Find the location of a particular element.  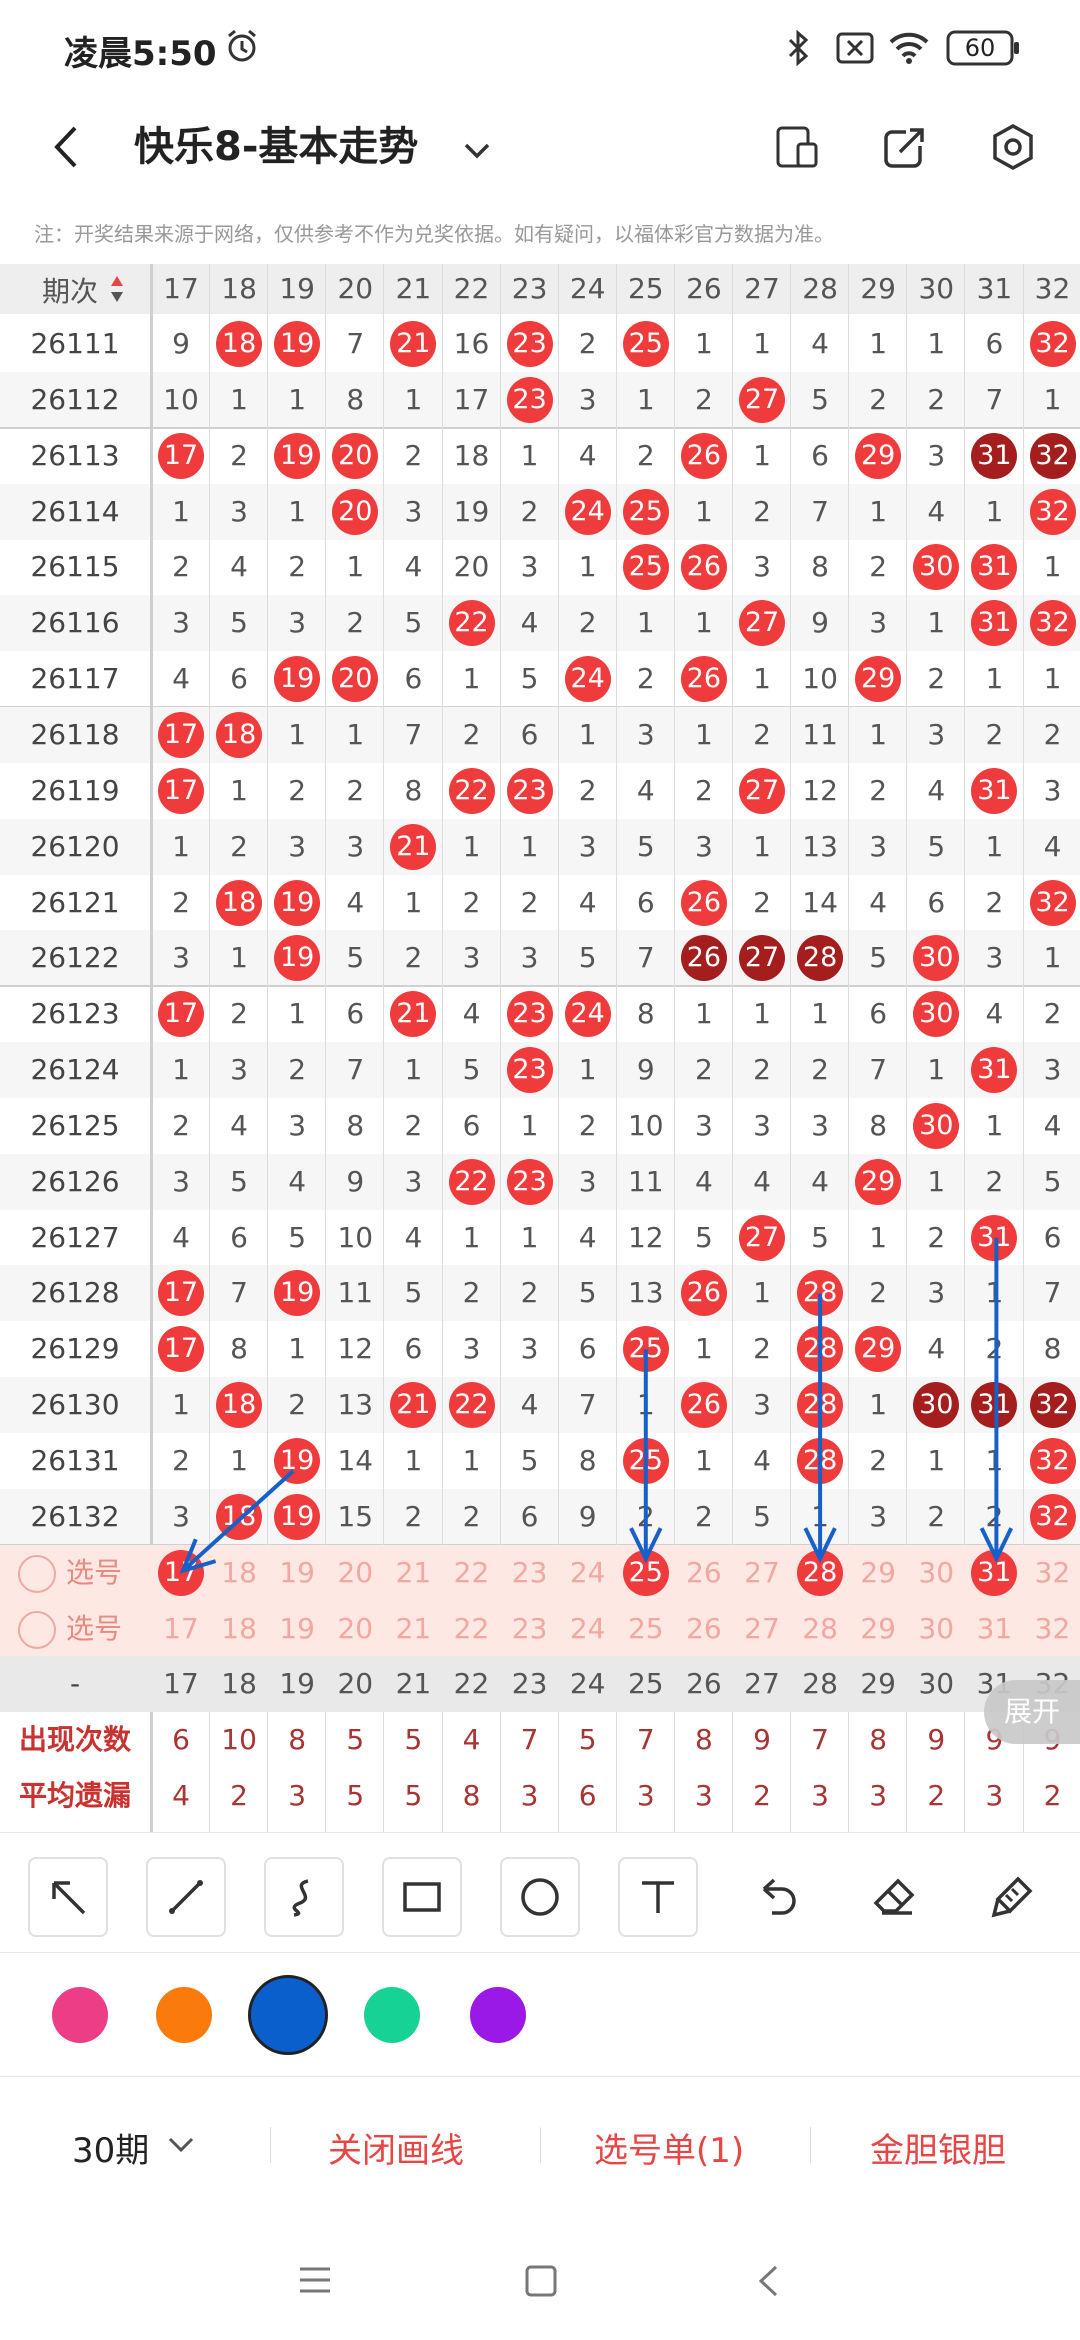

drawn-number-ball: 27 is located at coordinates (762, 623).